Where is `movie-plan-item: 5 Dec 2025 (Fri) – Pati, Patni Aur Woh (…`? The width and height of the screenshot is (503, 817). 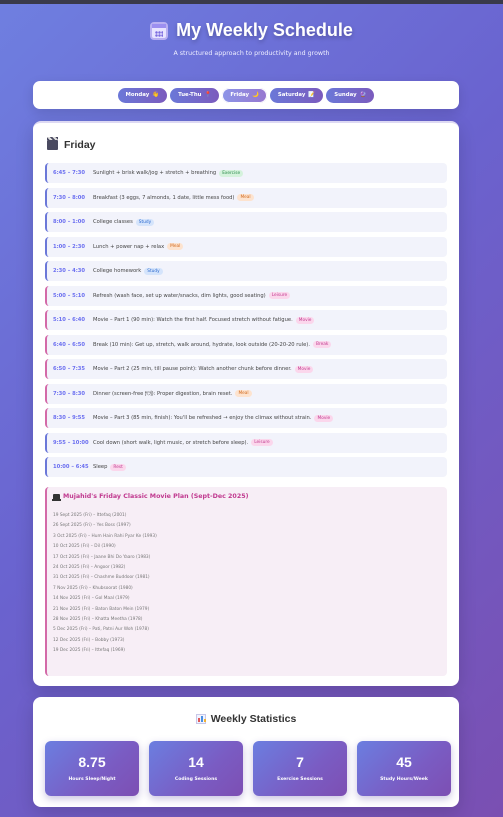 movie-plan-item: 5 Dec 2025 (Fri) – Pati, Patni Aur Woh (… is located at coordinates (101, 630).